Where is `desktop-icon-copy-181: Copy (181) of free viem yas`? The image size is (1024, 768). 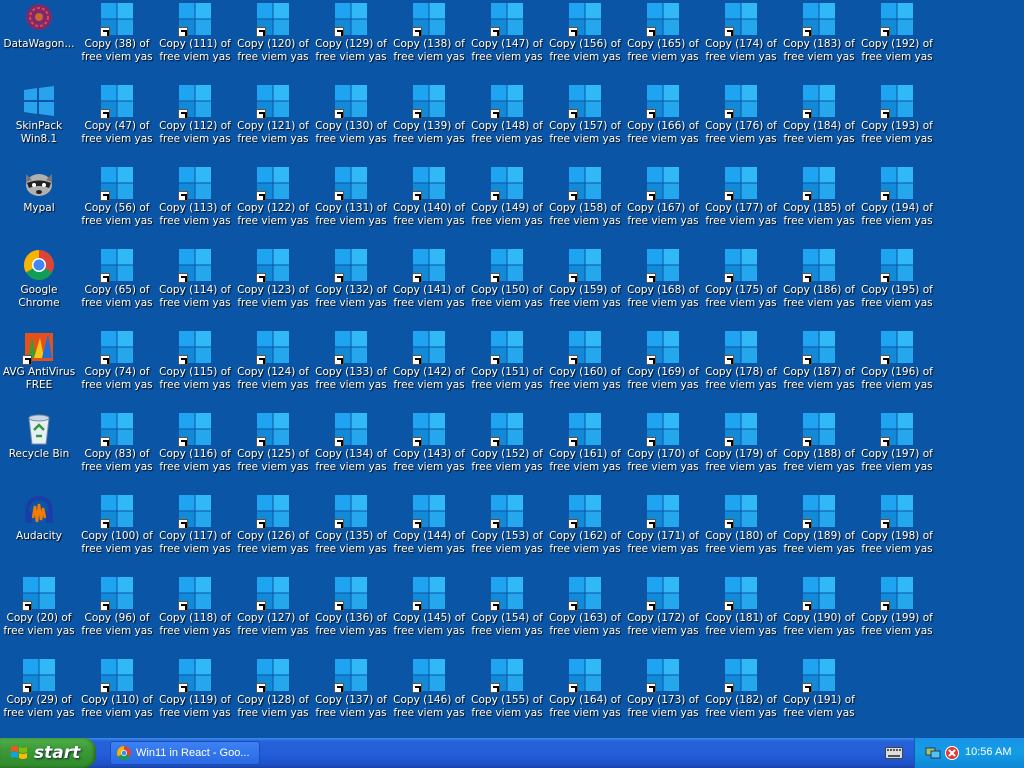
desktop-icon-copy-181: Copy (181) of free viem yas is located at coordinates (741, 614).